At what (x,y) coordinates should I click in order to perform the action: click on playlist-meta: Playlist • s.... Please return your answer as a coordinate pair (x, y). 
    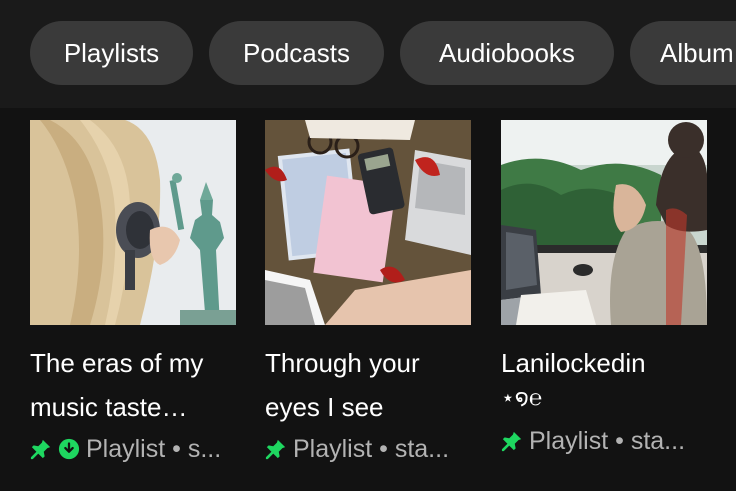
    Looking at the image, I should click on (133, 449).